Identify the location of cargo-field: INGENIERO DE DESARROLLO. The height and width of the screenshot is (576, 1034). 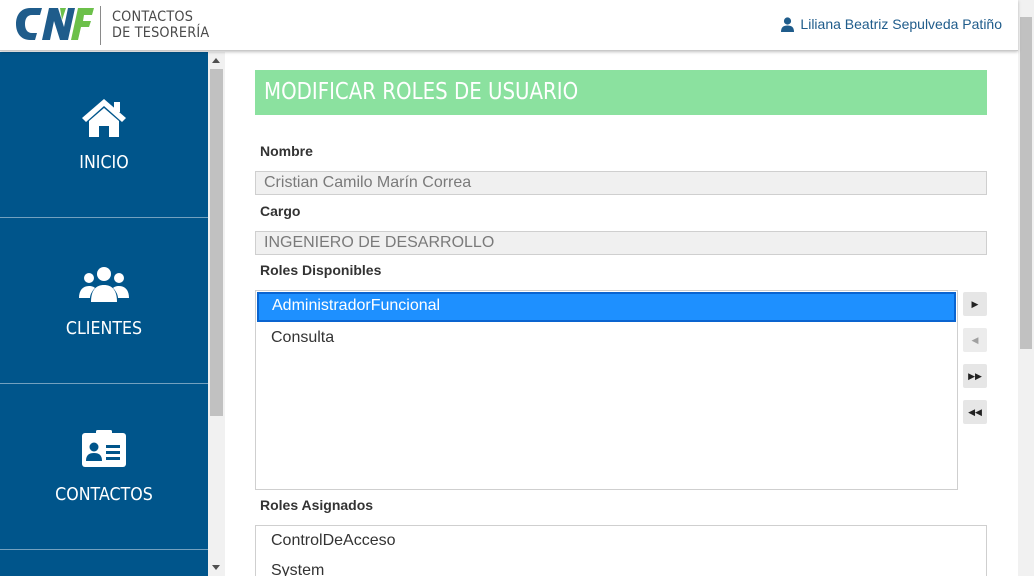
(621, 243).